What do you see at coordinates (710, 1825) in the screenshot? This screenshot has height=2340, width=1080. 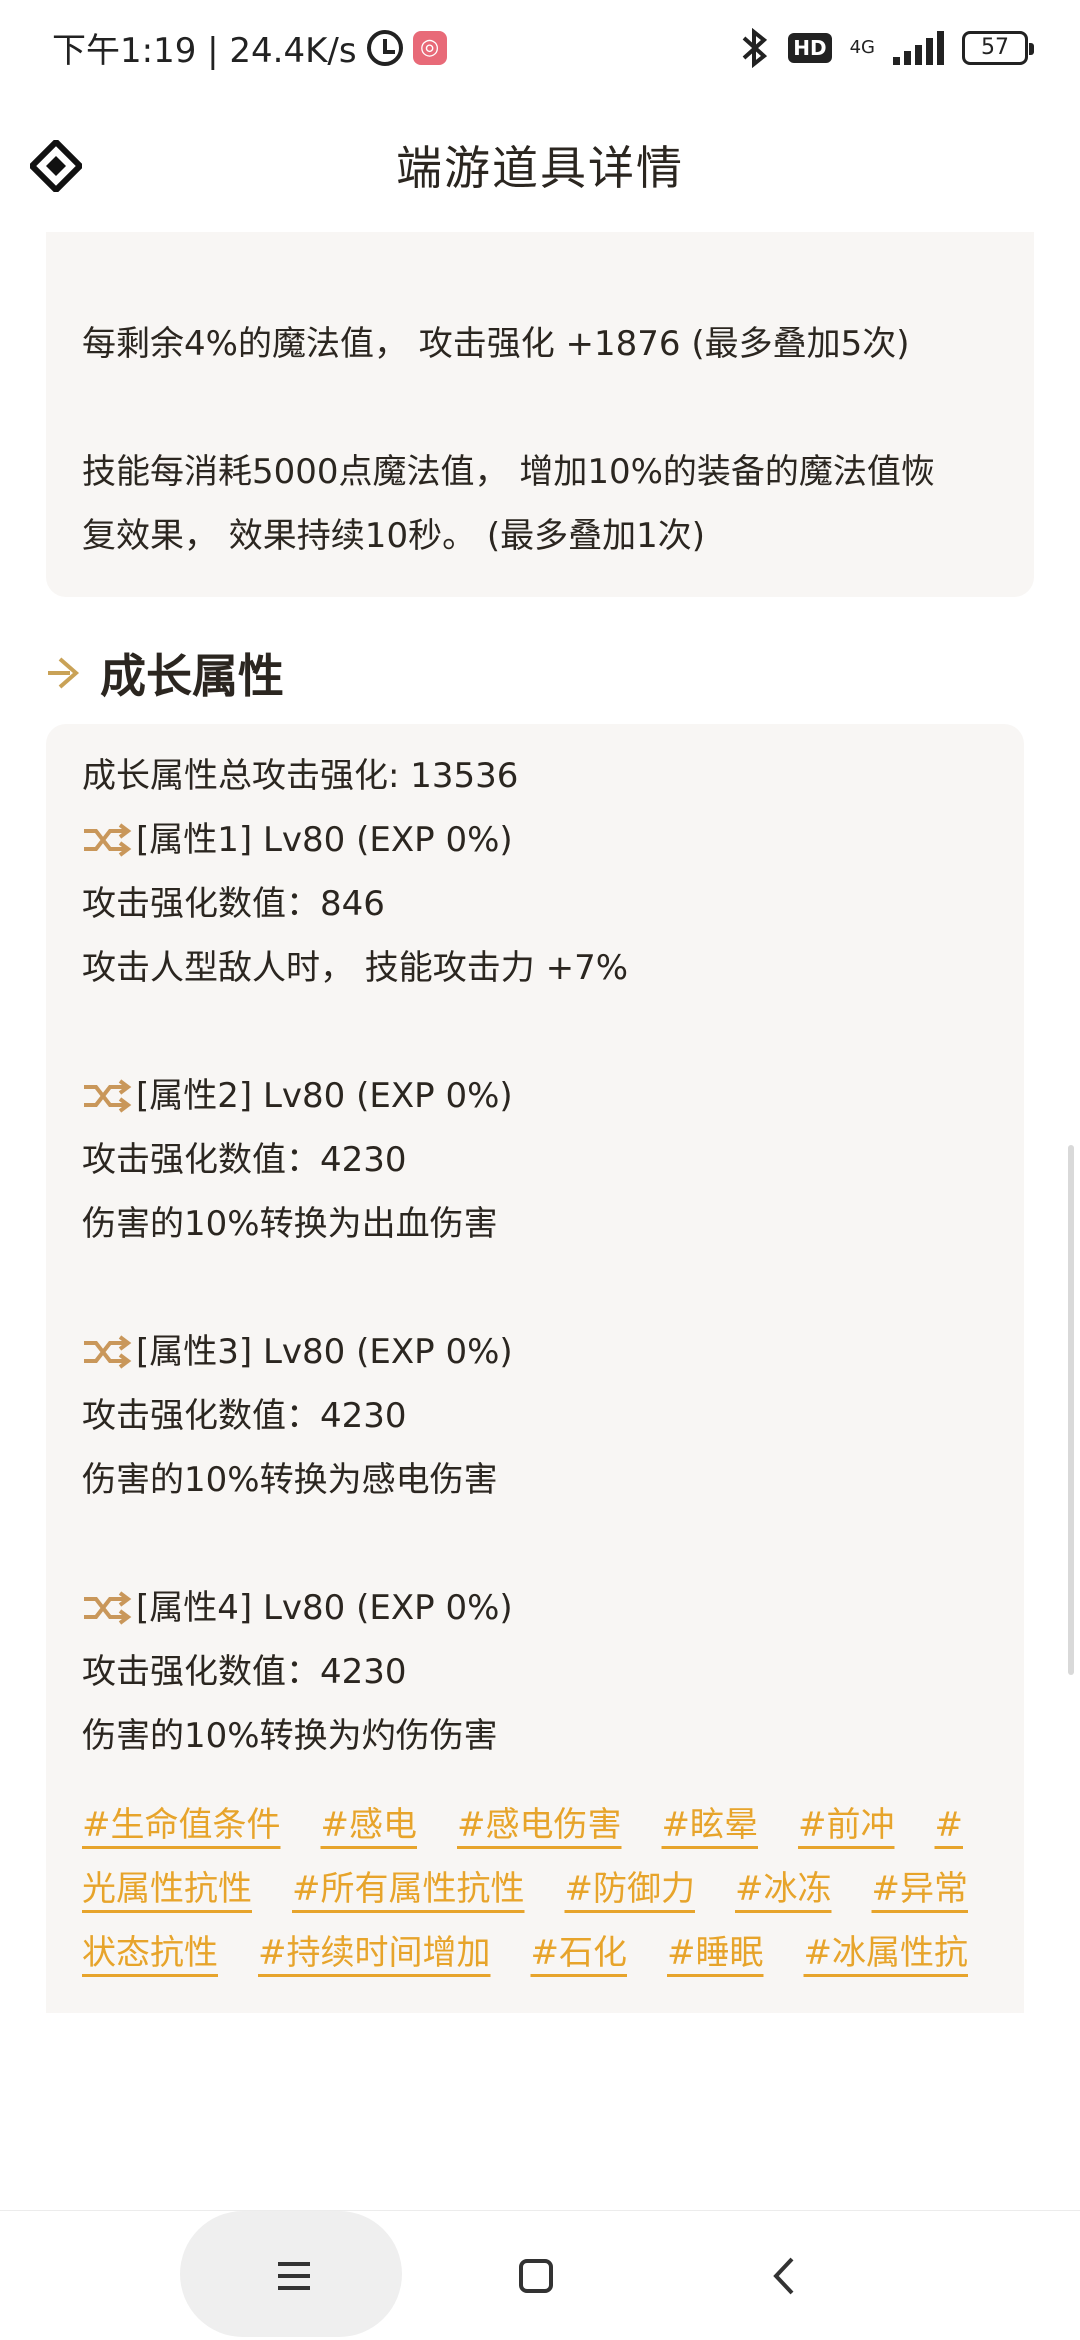 I see `tag-item: #眩晕` at bounding box center [710, 1825].